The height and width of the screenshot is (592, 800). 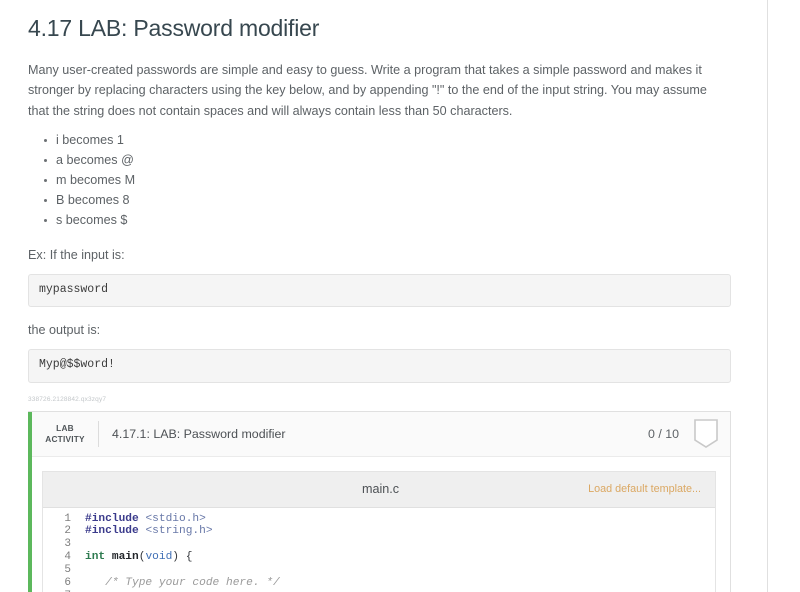 What do you see at coordinates (65, 438) in the screenshot?
I see `lab-badge-line-2: ACTIVITY` at bounding box center [65, 438].